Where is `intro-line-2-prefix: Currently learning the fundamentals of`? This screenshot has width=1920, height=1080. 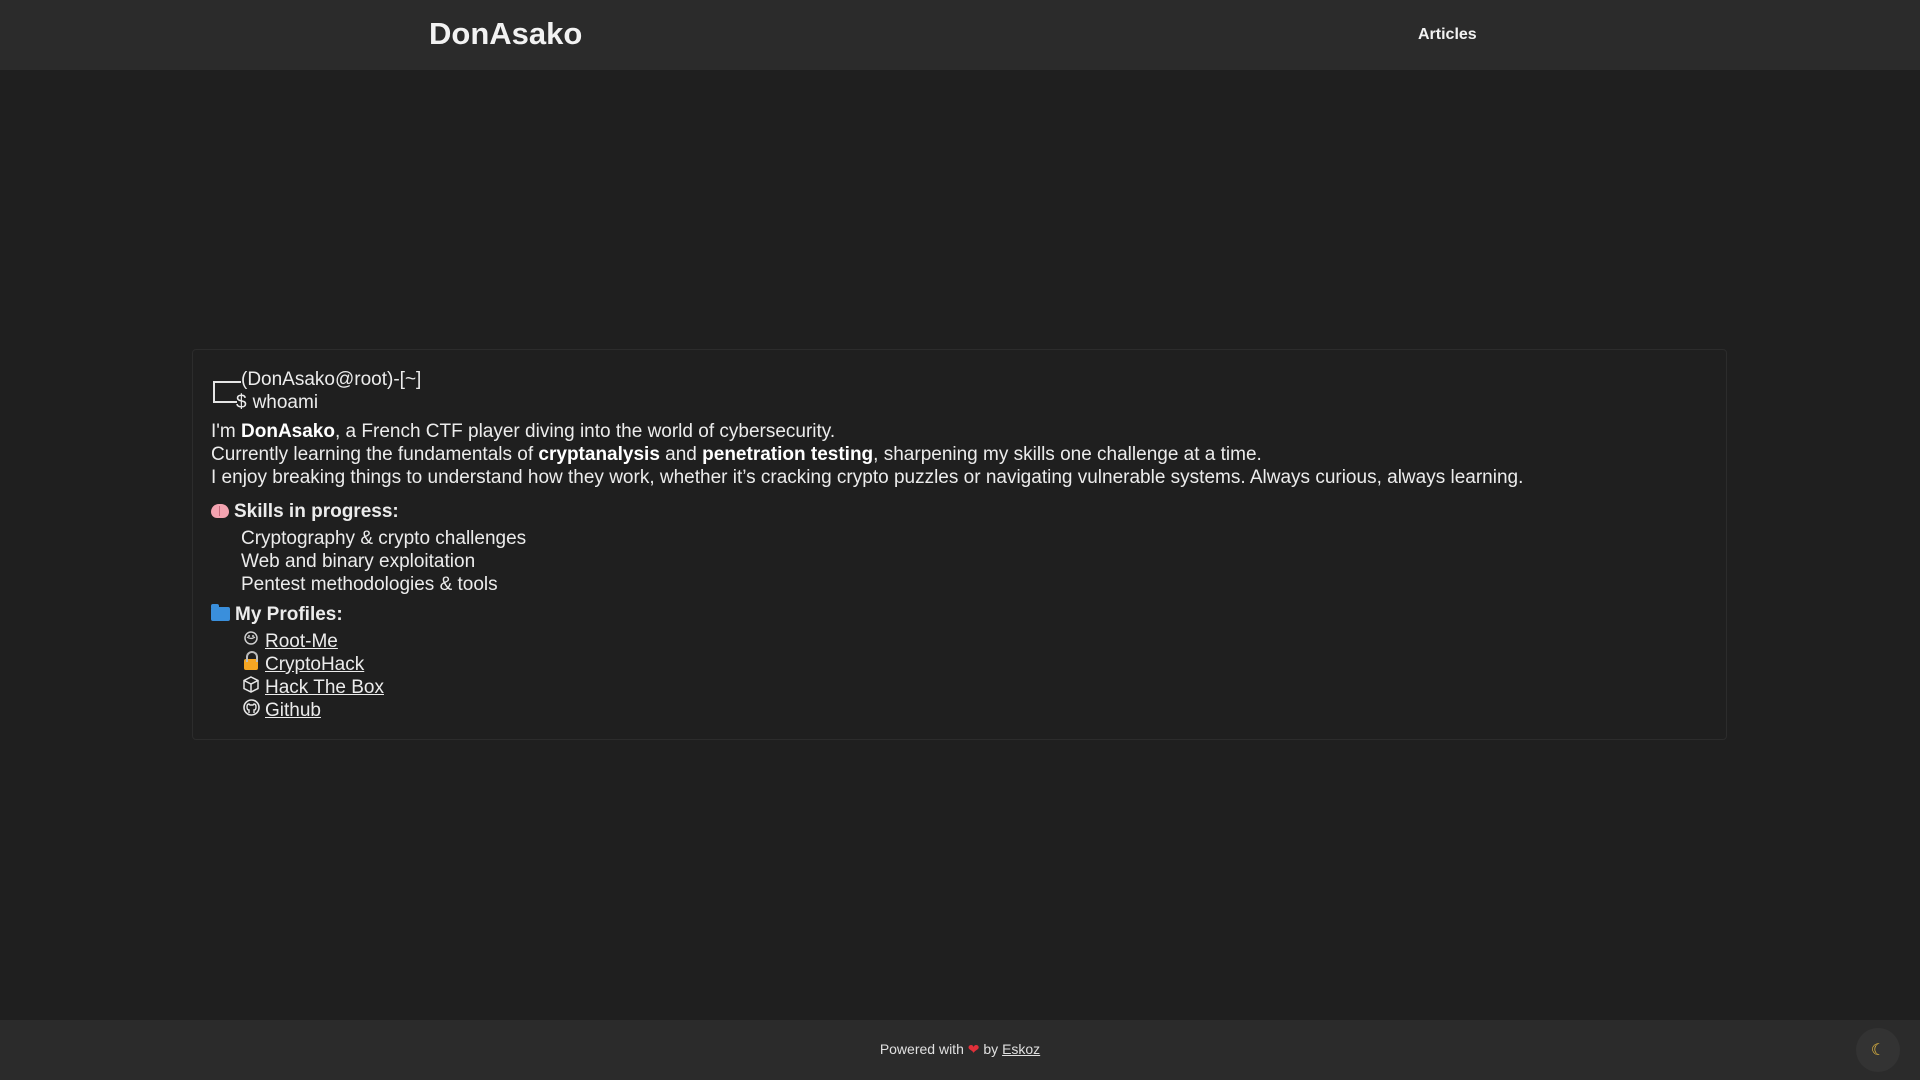
intro-line-2-prefix: Currently learning the fundamentals of is located at coordinates (375, 454).